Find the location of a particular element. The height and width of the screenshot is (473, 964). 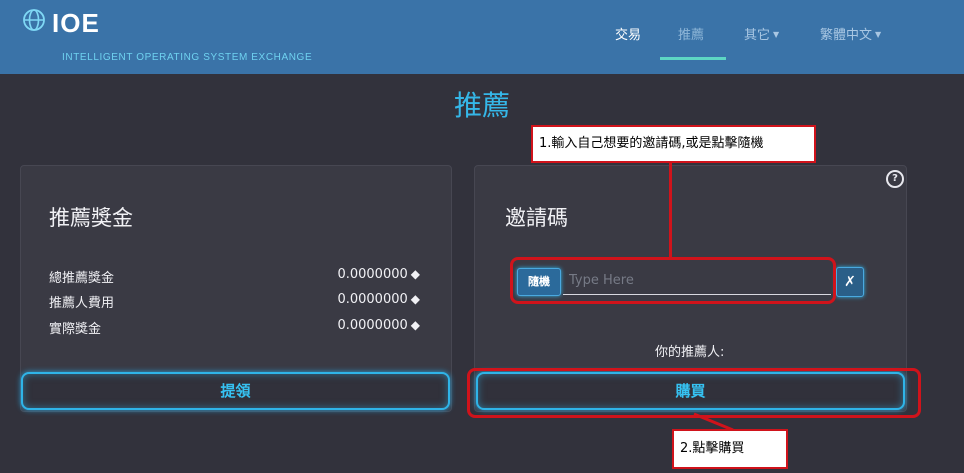

reward-row-label: 實際獎金 is located at coordinates (75, 329).